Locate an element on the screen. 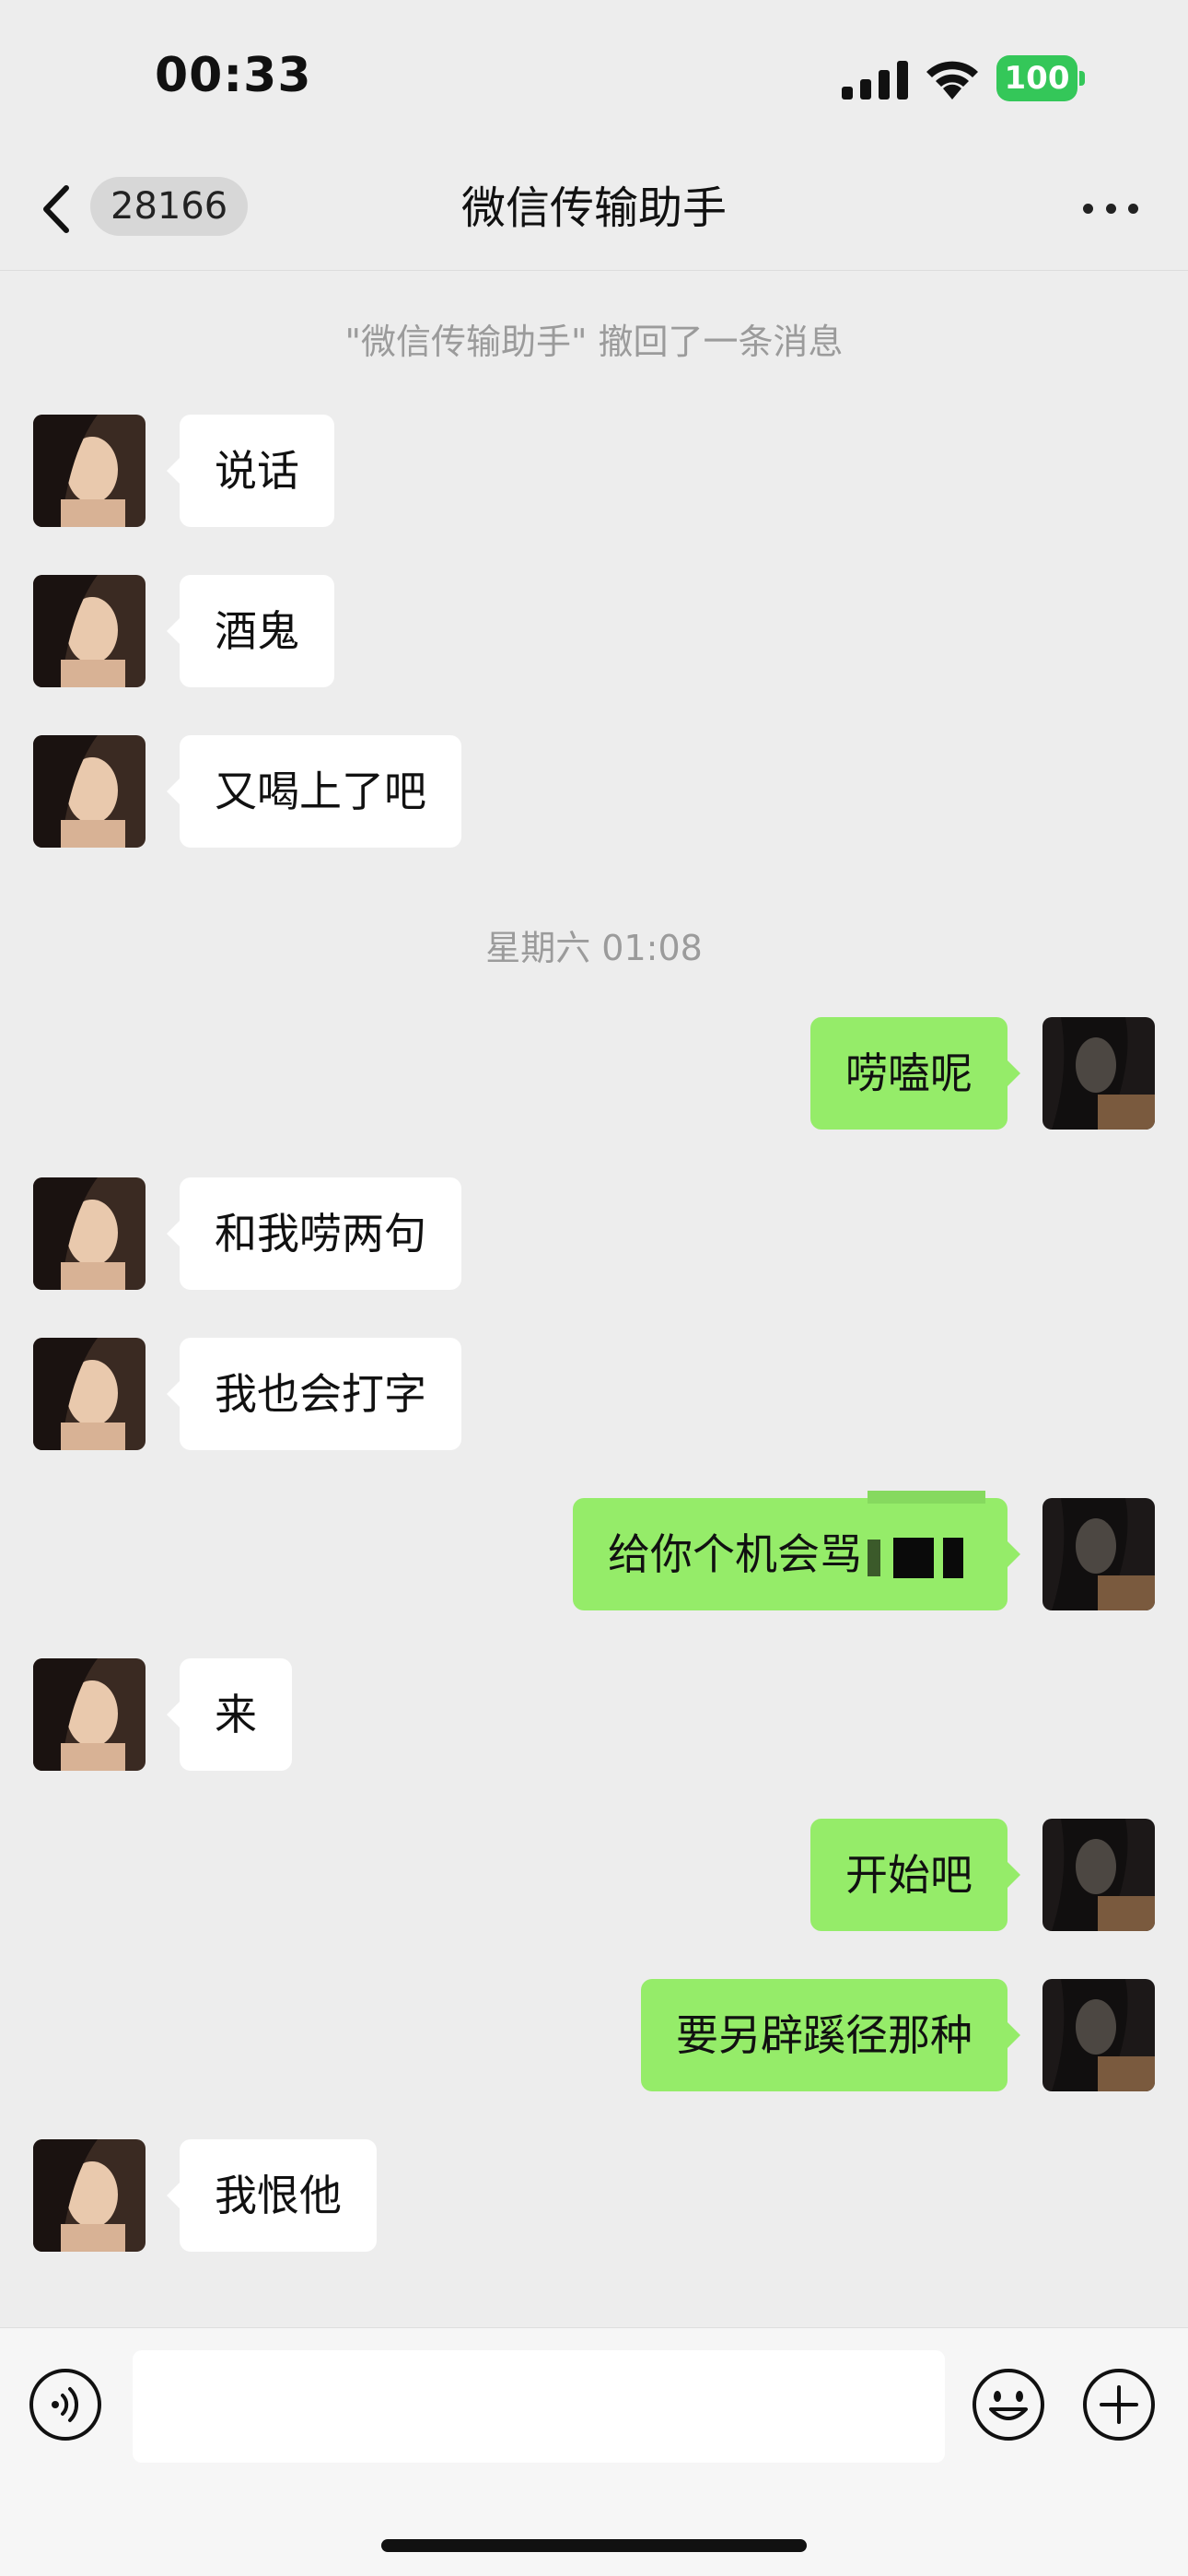 Image resolution: width=1188 pixels, height=2576 pixels. status-time: 00:33 is located at coordinates (233, 75).